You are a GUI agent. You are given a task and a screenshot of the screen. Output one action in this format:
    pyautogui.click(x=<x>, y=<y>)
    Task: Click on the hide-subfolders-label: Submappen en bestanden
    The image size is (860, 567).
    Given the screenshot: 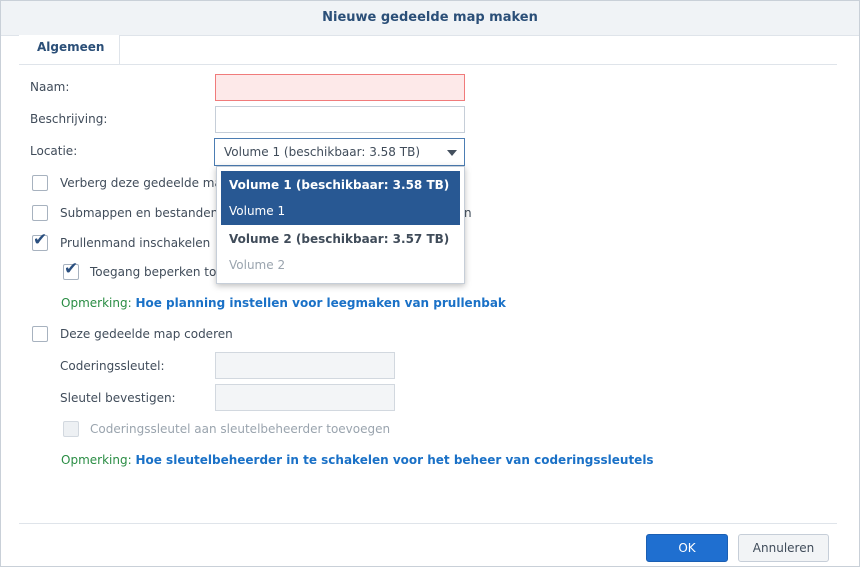 What is the action you would take?
    pyautogui.click(x=139, y=213)
    